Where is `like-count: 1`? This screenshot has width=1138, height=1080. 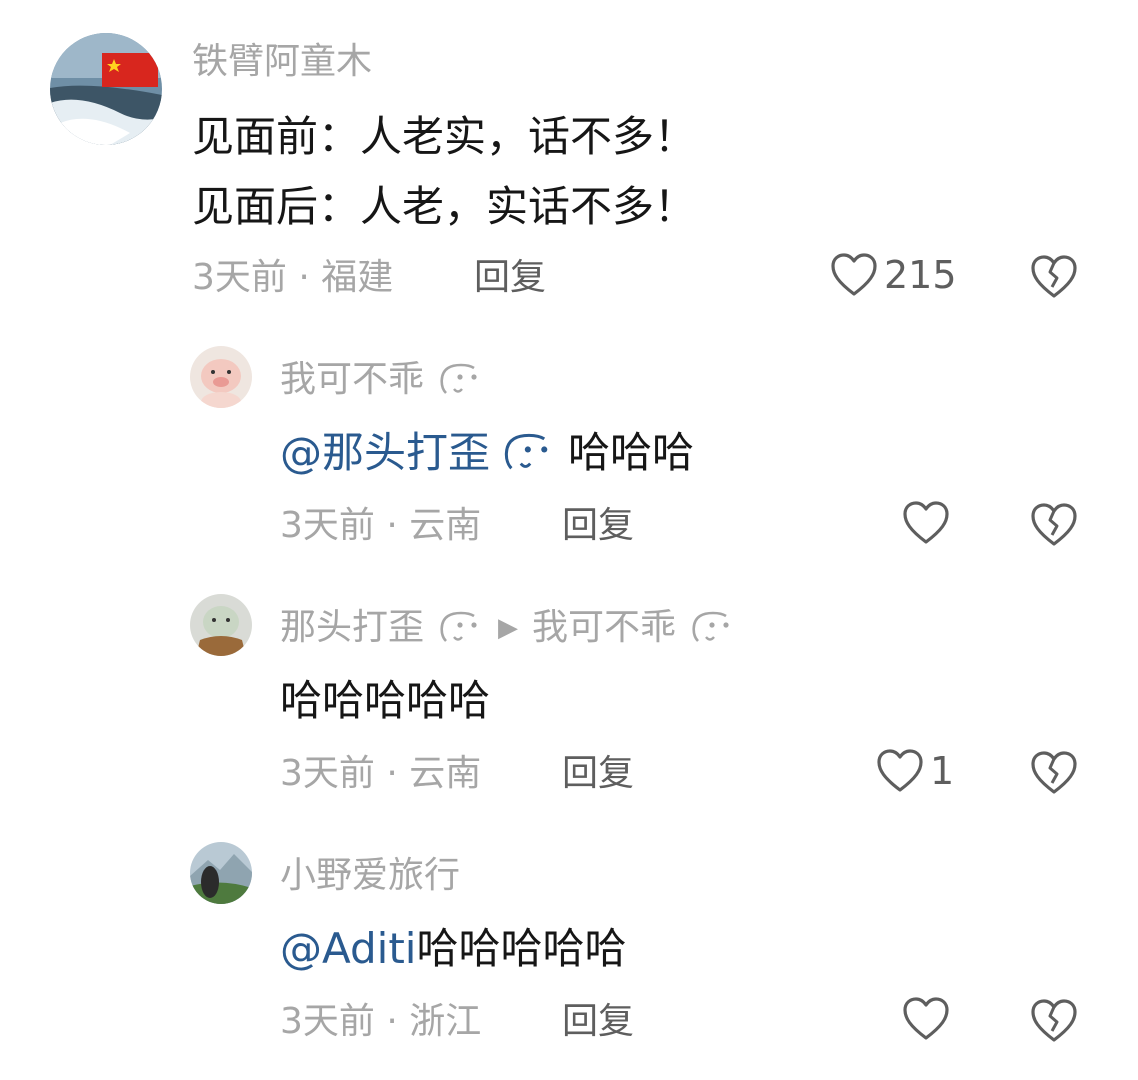 like-count: 1 is located at coordinates (942, 771).